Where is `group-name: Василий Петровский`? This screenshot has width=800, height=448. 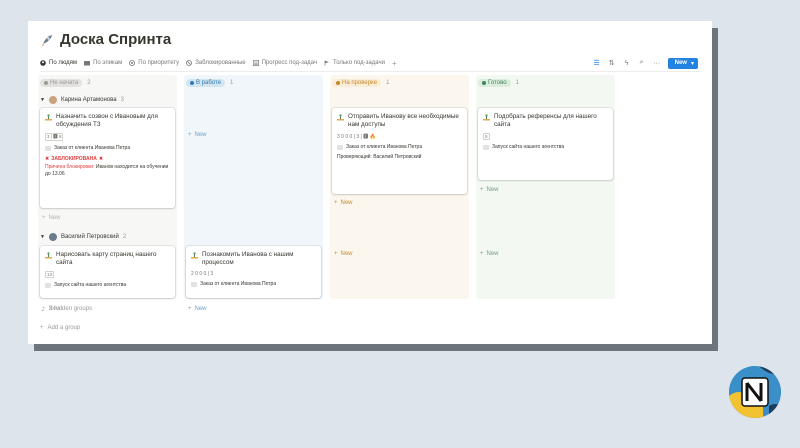
group-name: Василий Петровский is located at coordinates (89, 237).